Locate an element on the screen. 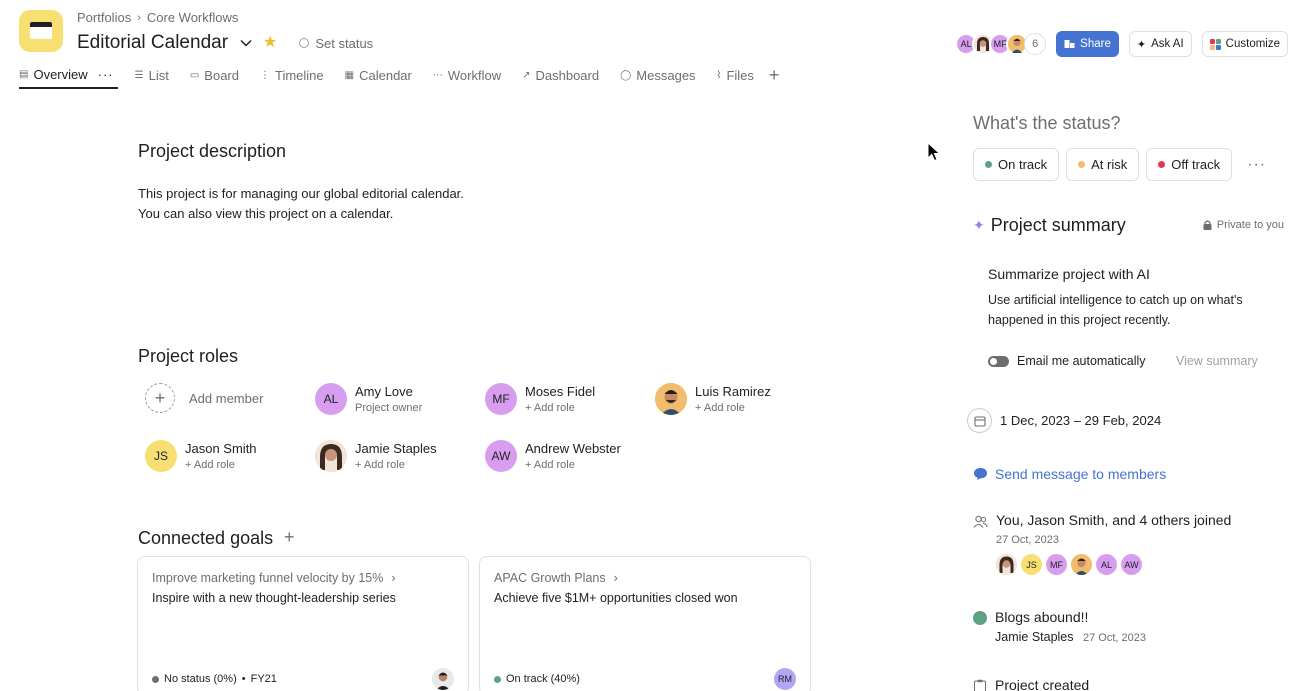 The height and width of the screenshot is (691, 1300). tab-timeline: ⋮ Timeline is located at coordinates (292, 76).